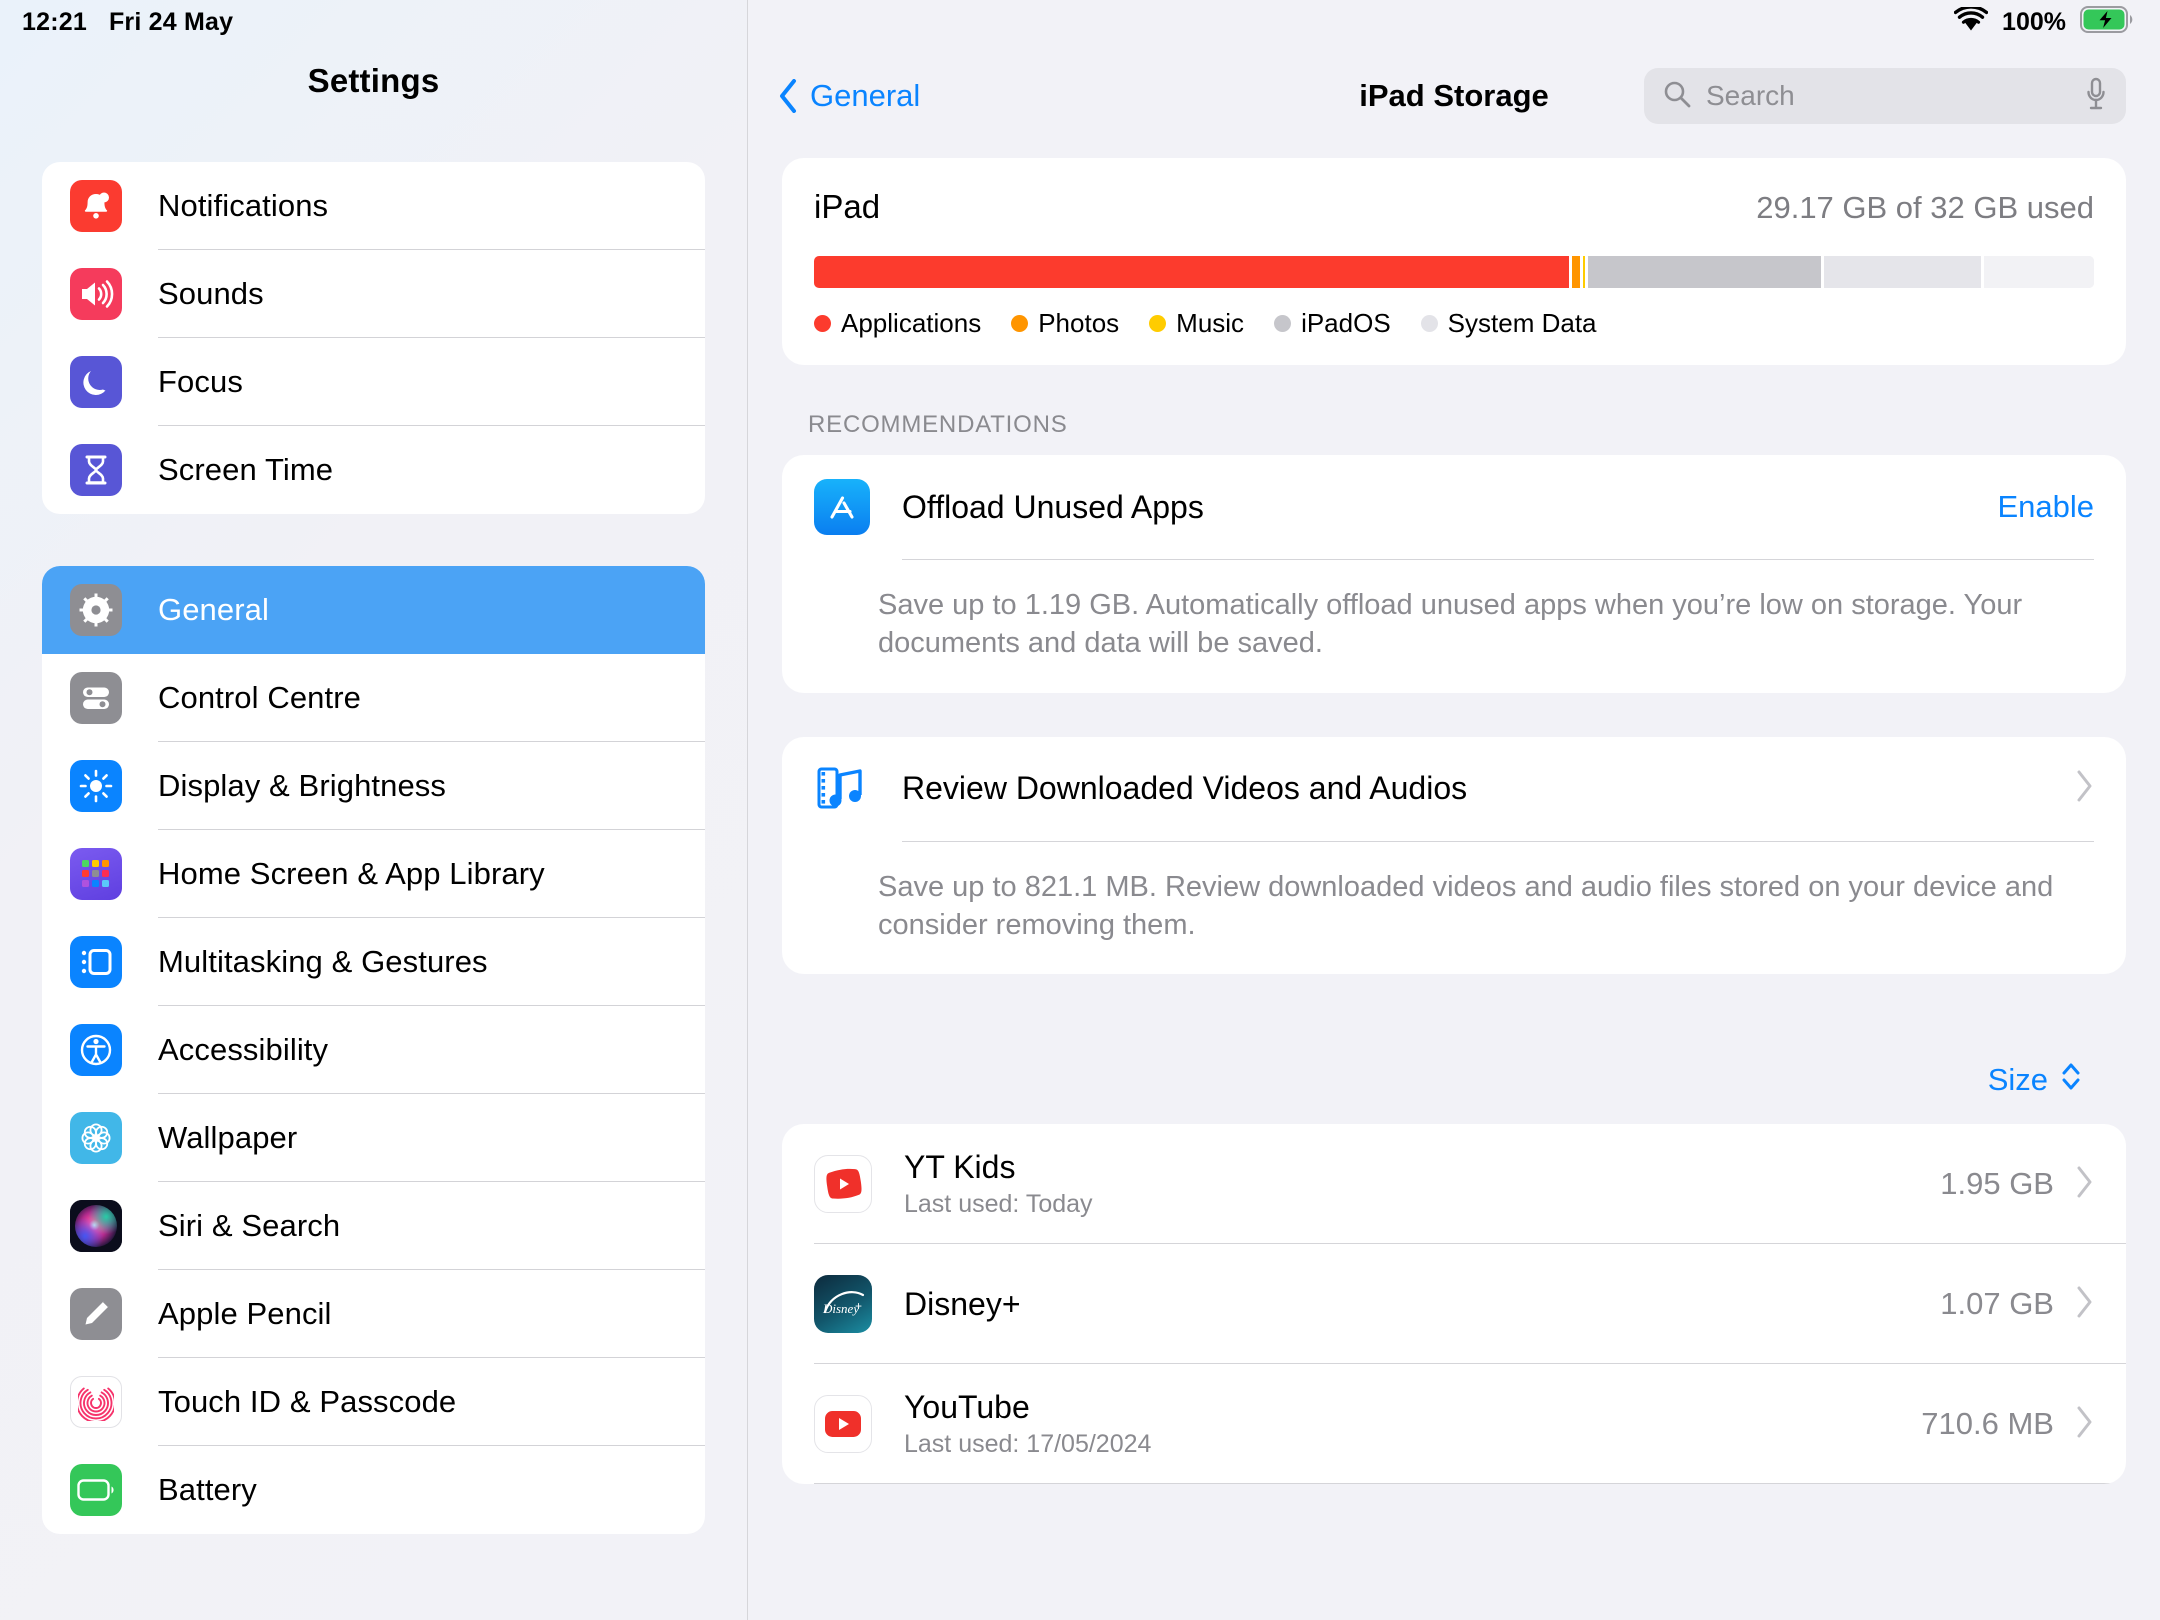 This screenshot has width=2160, height=1620. What do you see at coordinates (1210, 323) in the screenshot?
I see `legend-label: Music` at bounding box center [1210, 323].